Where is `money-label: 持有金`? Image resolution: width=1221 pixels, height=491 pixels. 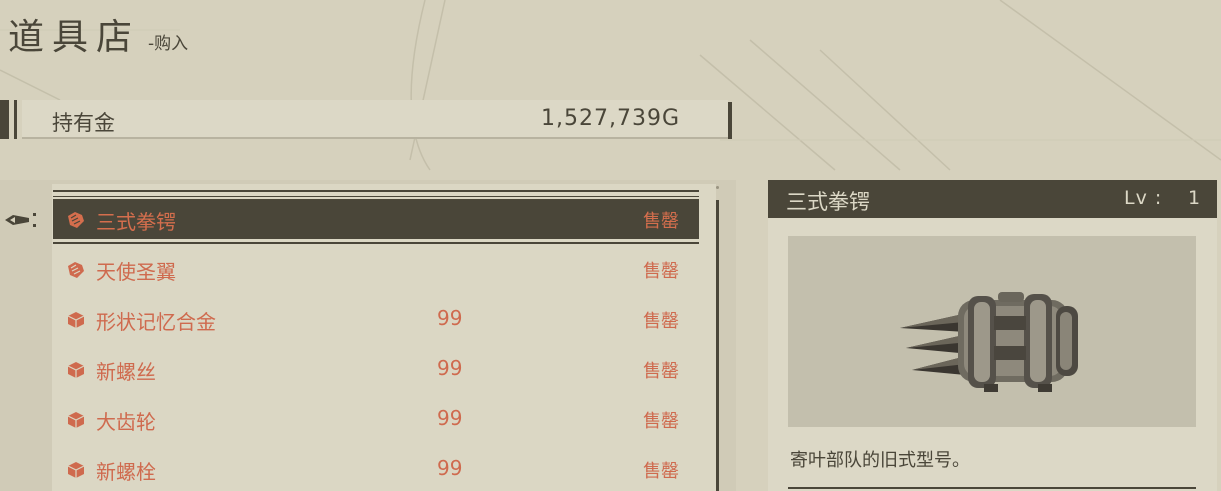
money-label: 持有金 is located at coordinates (83, 123).